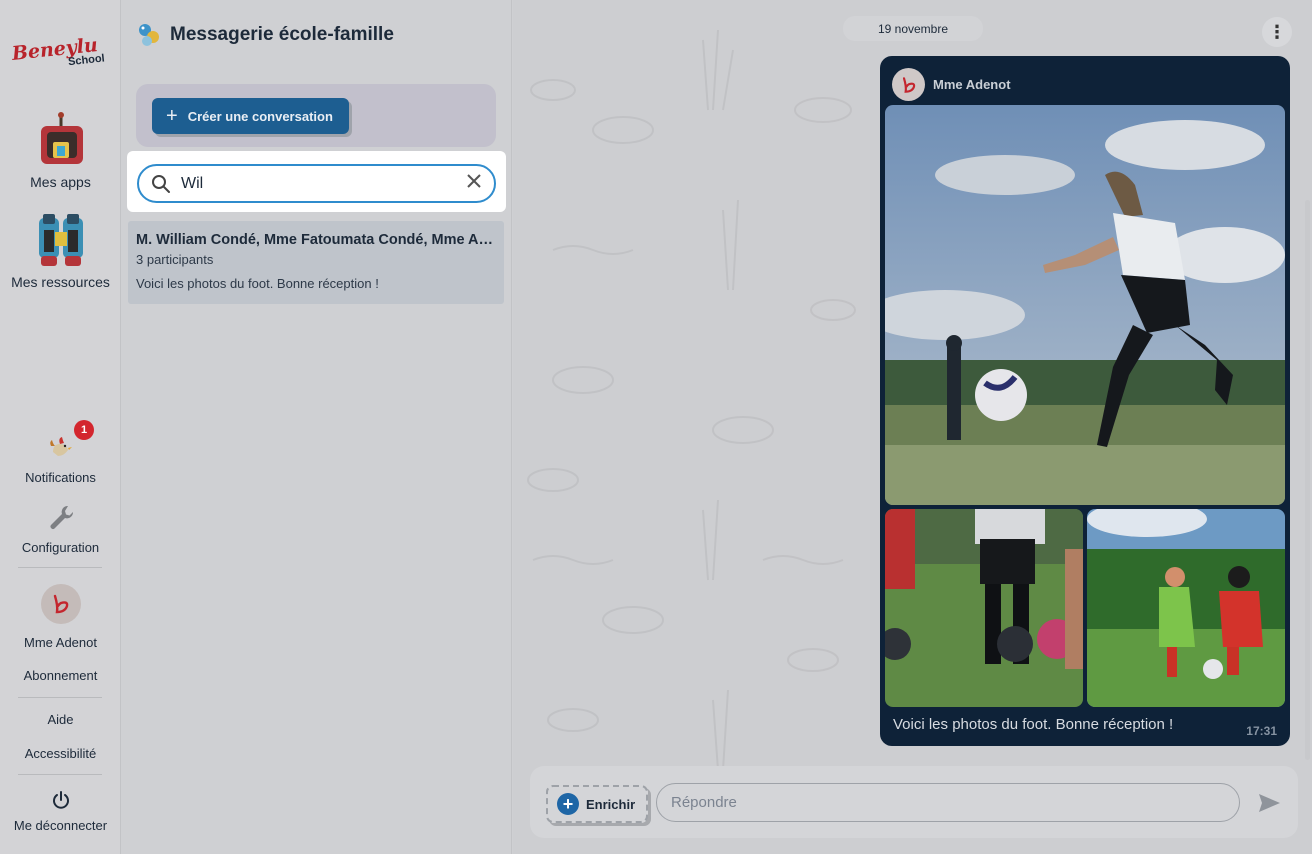  Describe the element at coordinates (60, 477) in the screenshot. I see `nav-notifications-label: Notifications` at that location.